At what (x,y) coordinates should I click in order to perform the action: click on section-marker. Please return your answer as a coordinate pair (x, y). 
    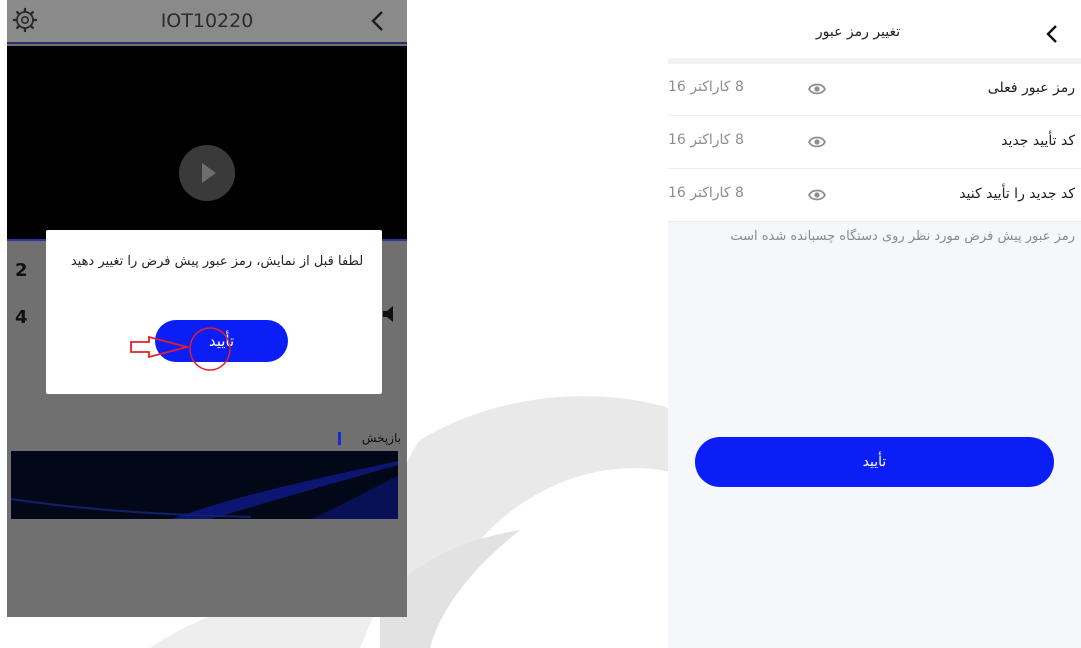
    Looking at the image, I should click on (339, 438).